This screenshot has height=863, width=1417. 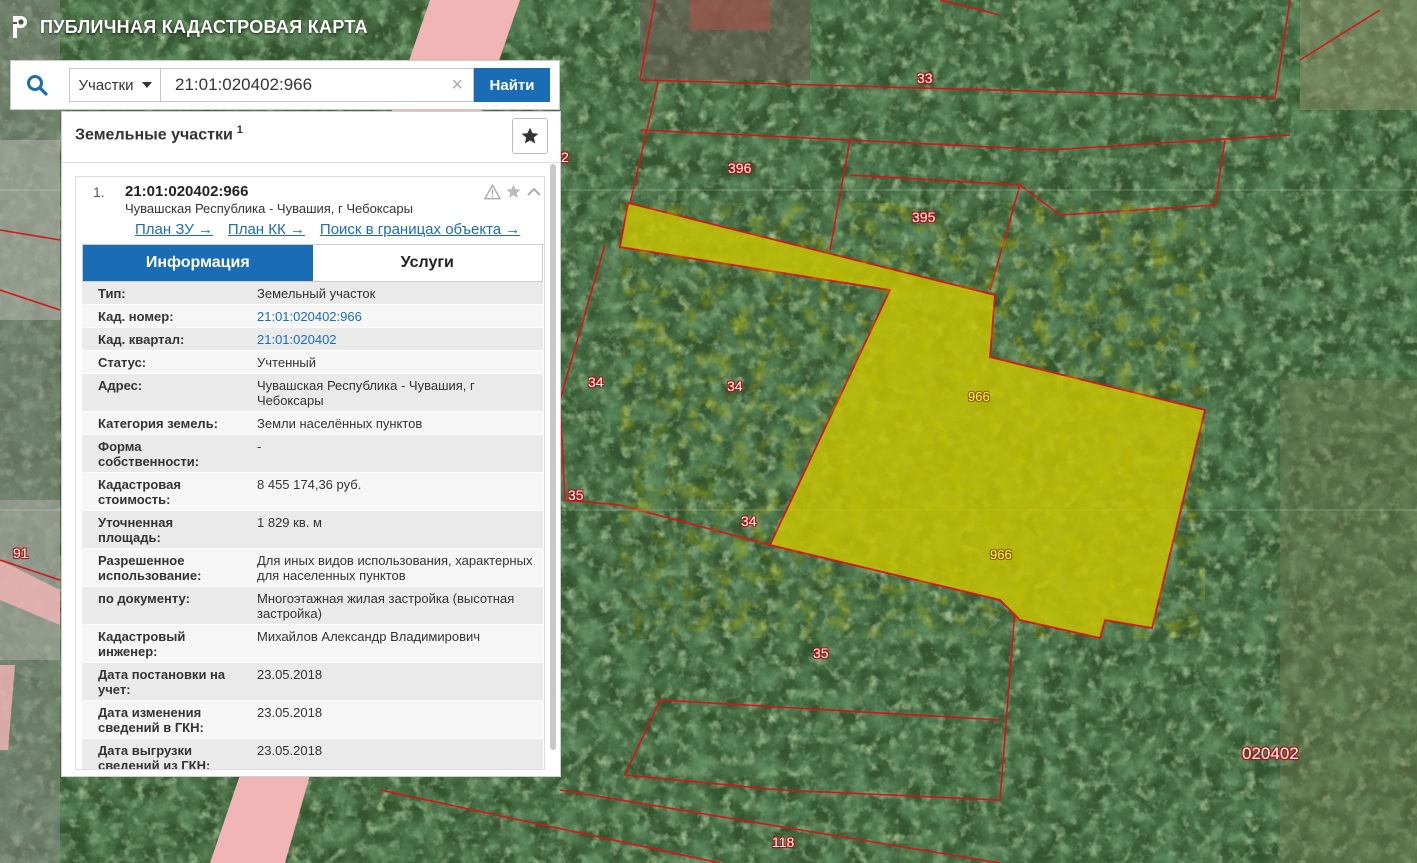 I want to click on field-label: по документу:, so click(x=161, y=605).